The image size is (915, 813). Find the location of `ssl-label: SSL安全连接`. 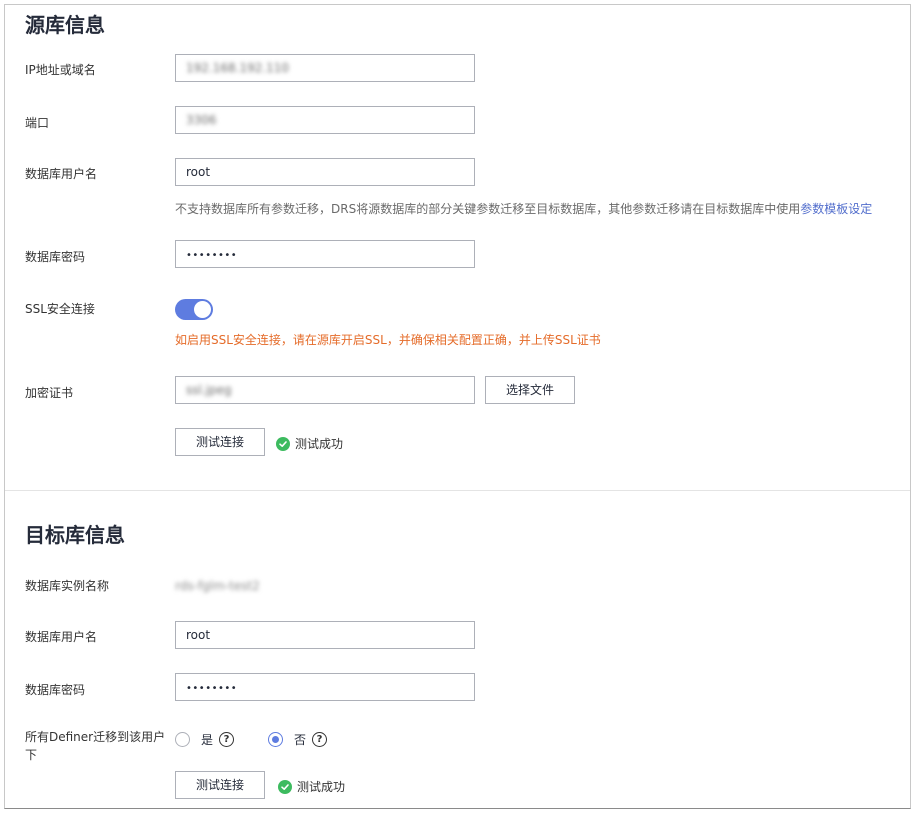

ssl-label: SSL安全连接 is located at coordinates (60, 309).